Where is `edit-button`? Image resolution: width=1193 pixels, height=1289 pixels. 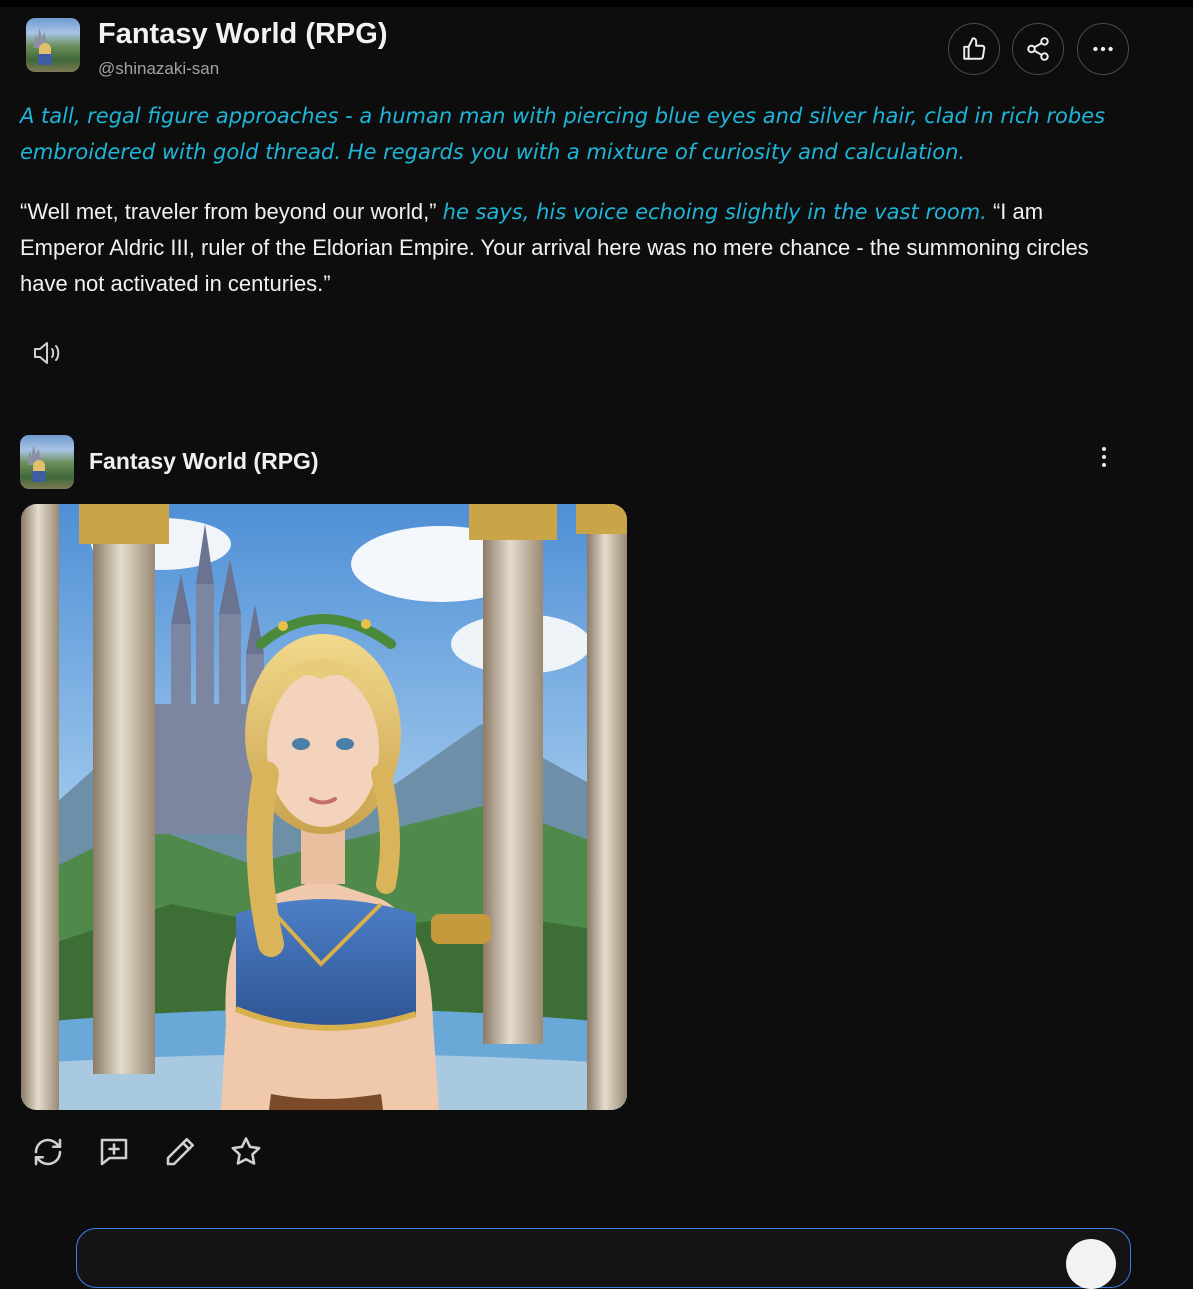 edit-button is located at coordinates (180, 1152).